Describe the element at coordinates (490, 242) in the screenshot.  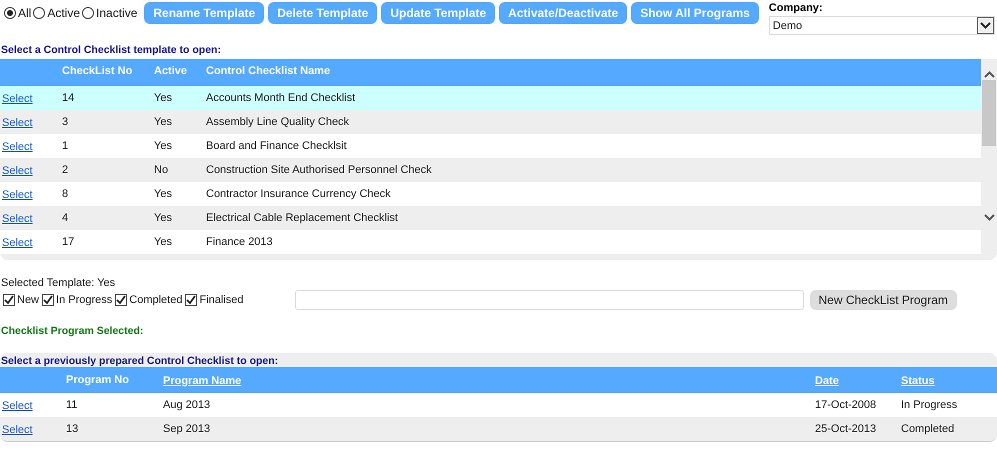
I see `table-row: Select 17 Yes Finance 2013` at that location.